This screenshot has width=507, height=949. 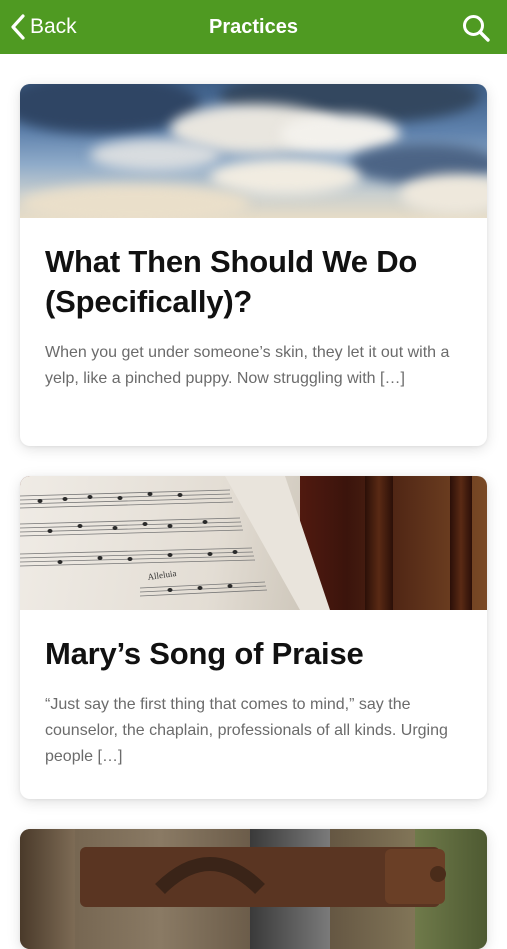 What do you see at coordinates (253, 543) in the screenshot?
I see `hymnal-sheet-music-image: Alleluia` at bounding box center [253, 543].